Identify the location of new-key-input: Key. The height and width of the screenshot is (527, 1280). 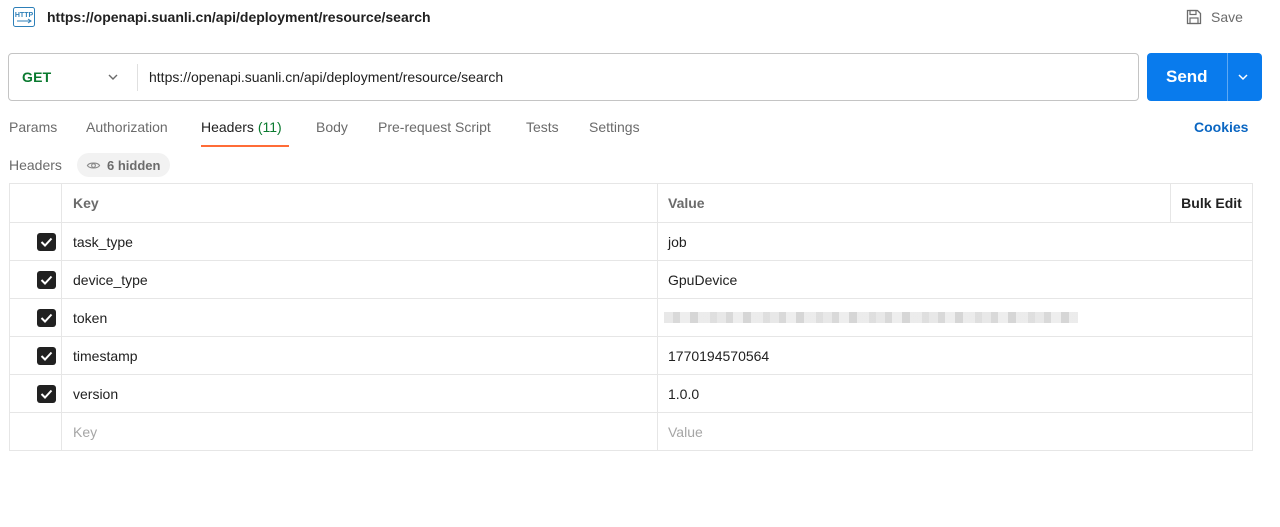
(360, 431).